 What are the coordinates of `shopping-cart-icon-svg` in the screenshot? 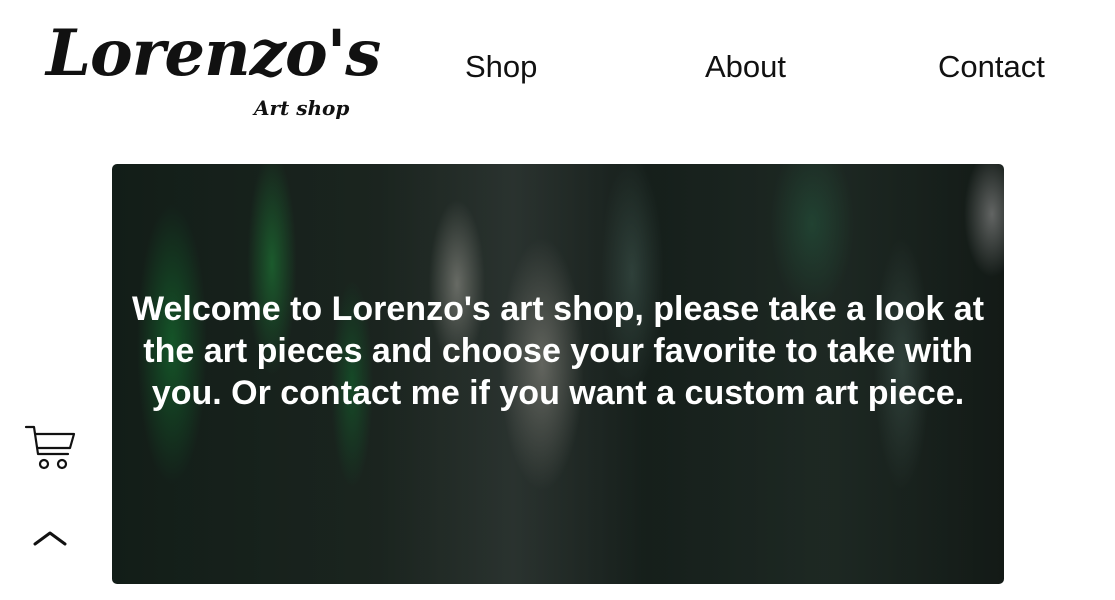 It's located at (50, 447).